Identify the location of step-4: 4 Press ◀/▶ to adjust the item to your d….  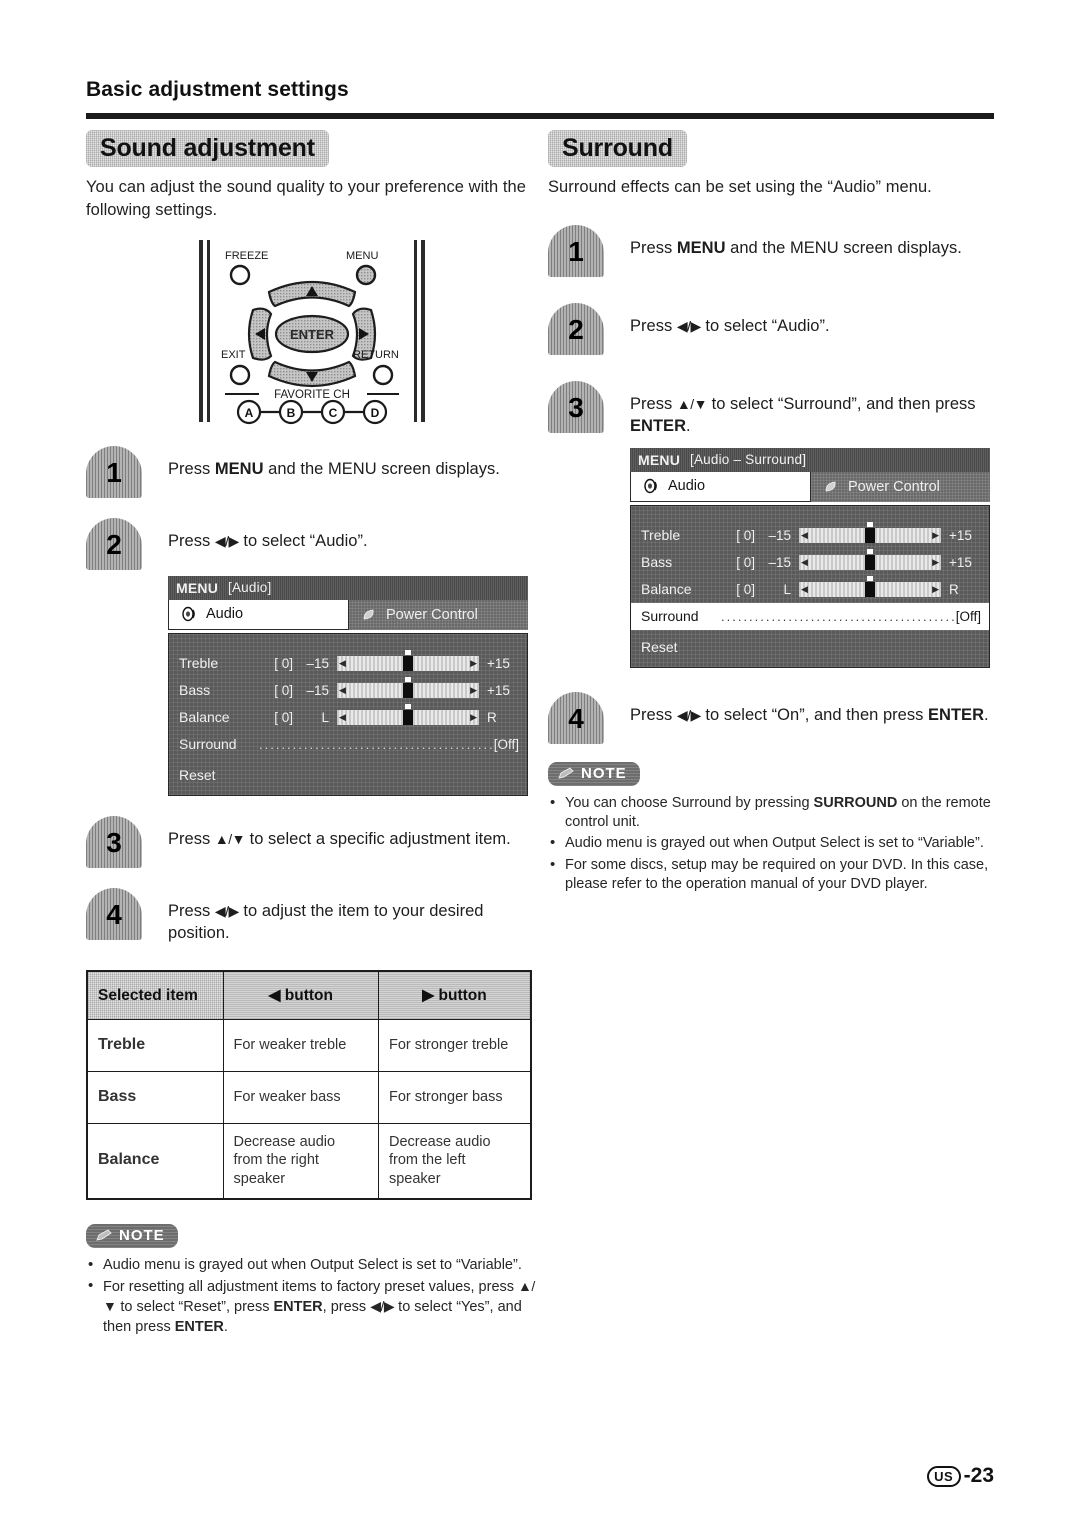
(312, 916).